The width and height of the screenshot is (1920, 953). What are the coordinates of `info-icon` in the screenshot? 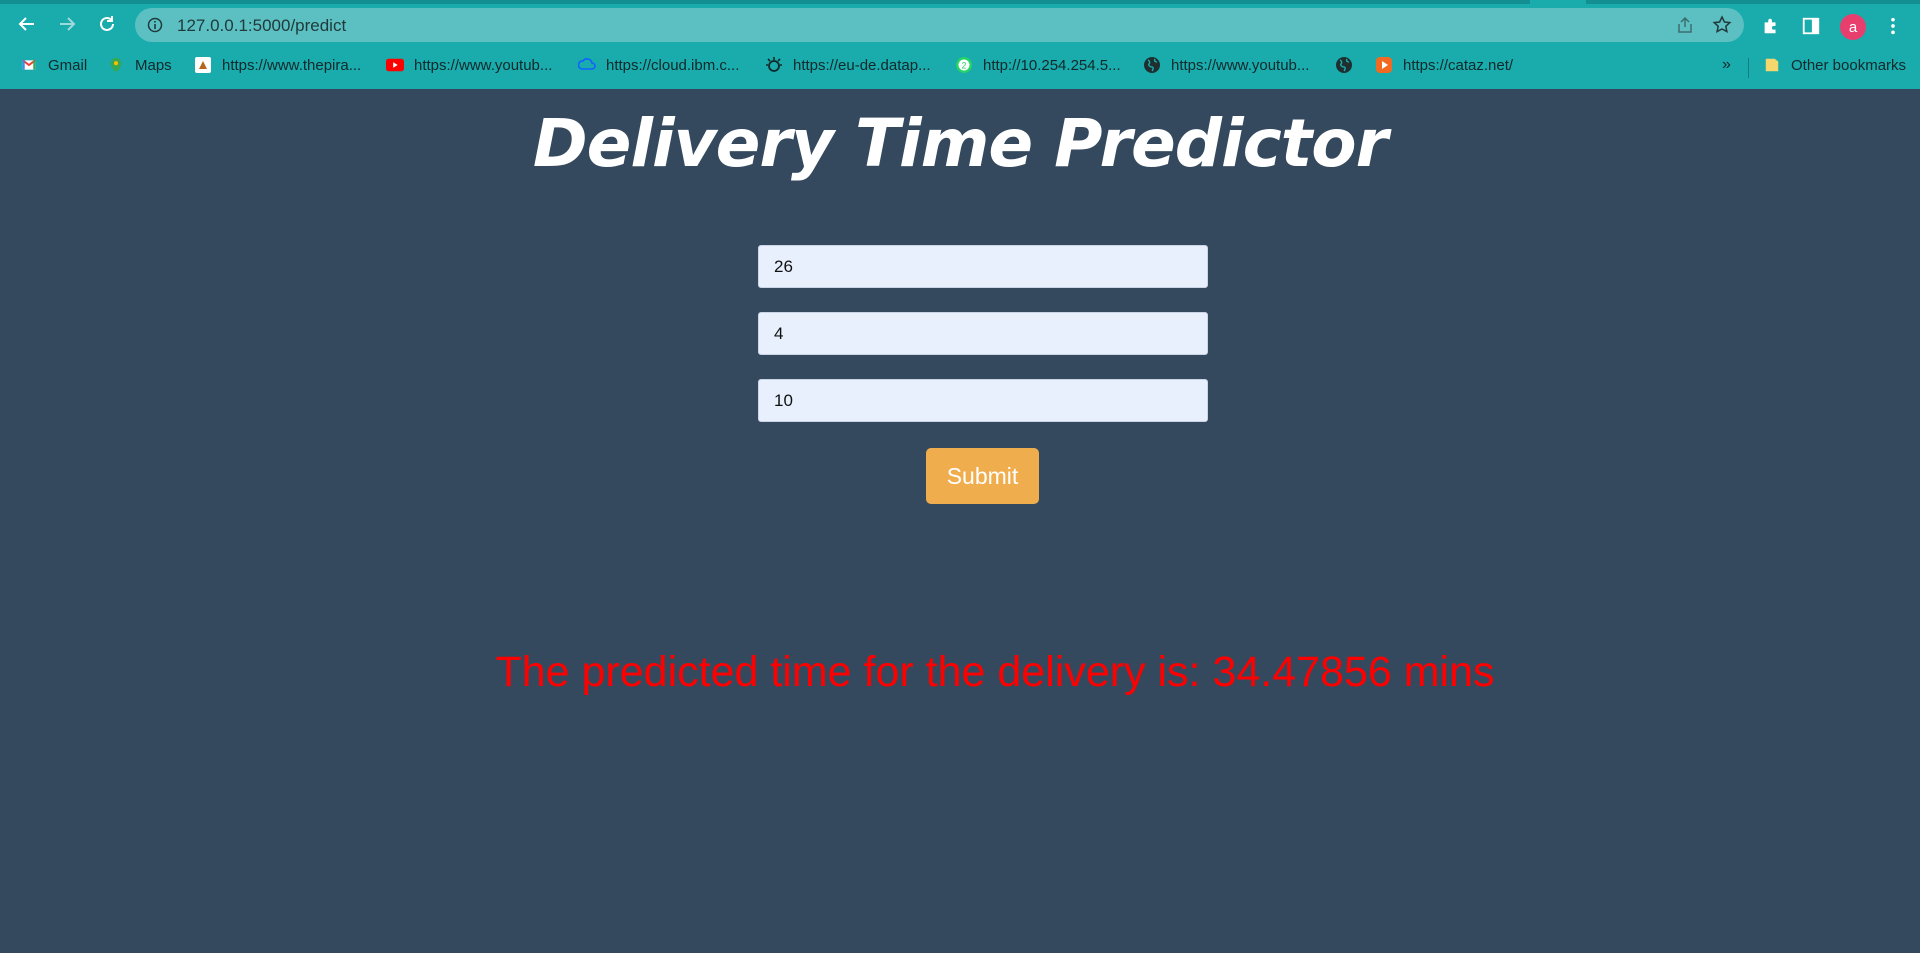 It's located at (155, 25).